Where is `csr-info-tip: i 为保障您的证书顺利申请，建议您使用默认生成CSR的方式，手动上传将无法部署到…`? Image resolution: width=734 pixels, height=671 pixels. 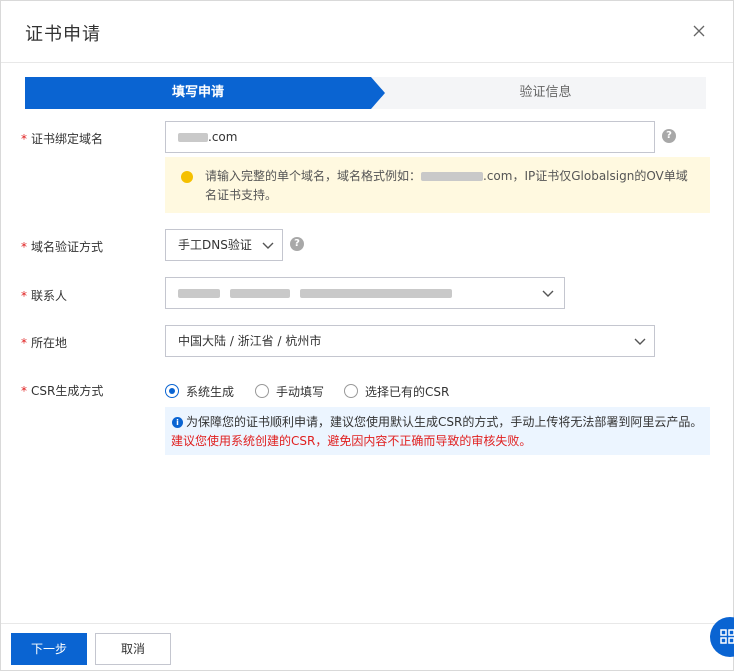
csr-info-tip: i 为保障您的证书顺利申请，建议您使用默认生成CSR的方式，手动上传将无法部署到… is located at coordinates (437, 431).